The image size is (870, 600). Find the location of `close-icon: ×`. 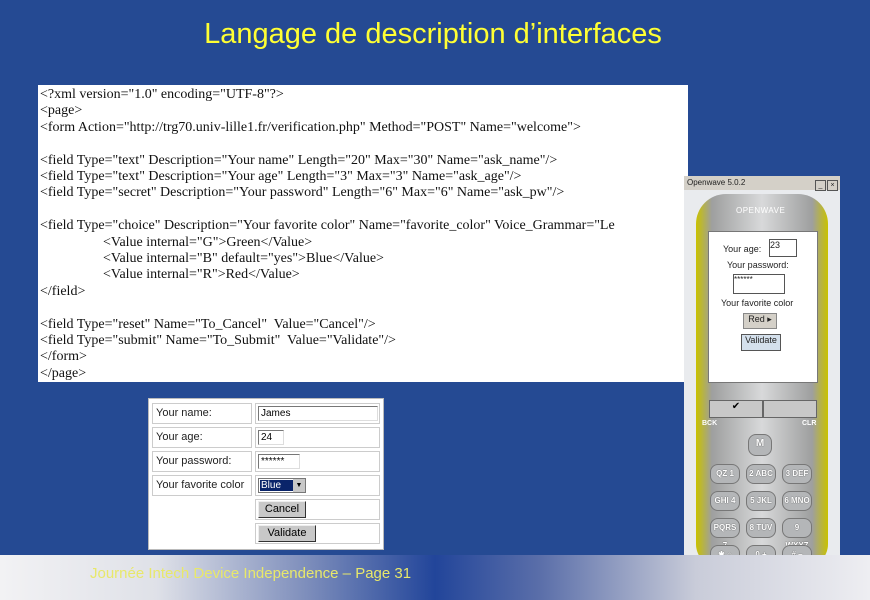

close-icon: × is located at coordinates (832, 185).